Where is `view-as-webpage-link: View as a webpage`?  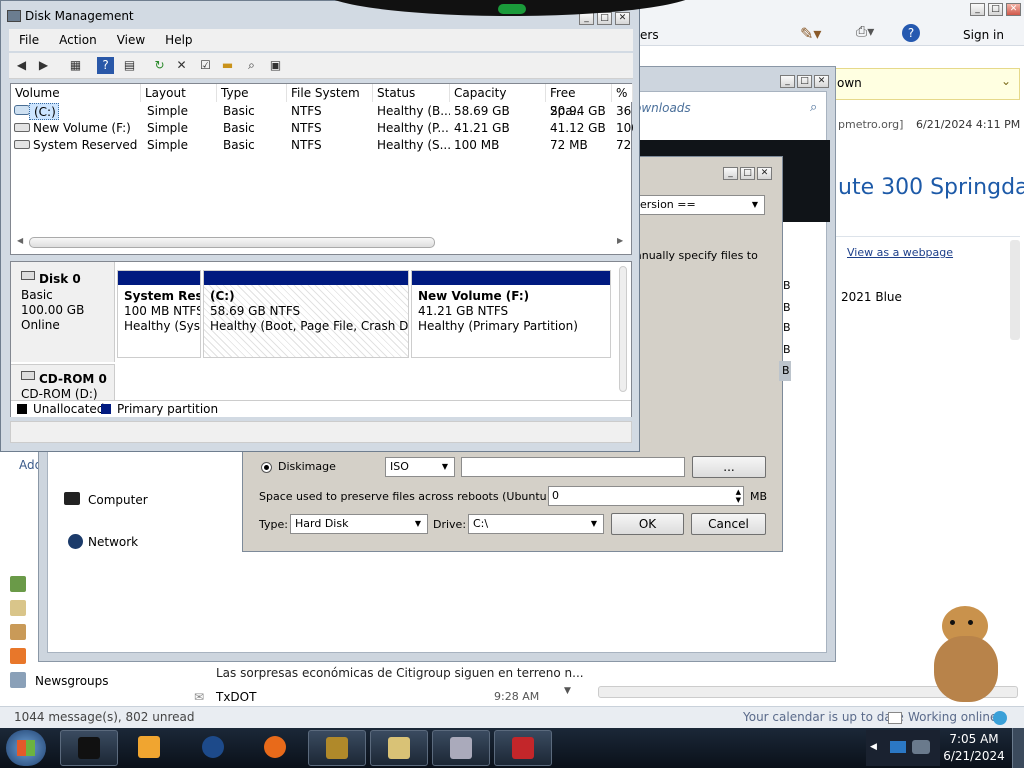
view-as-webpage-link: View as a webpage is located at coordinates (900, 252).